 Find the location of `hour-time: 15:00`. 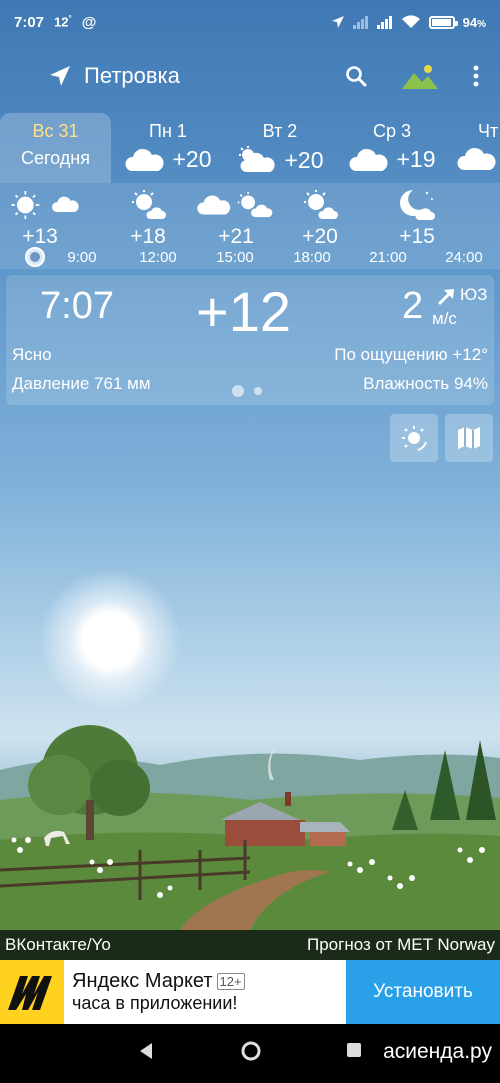

hour-time: 15:00 is located at coordinates (235, 257).